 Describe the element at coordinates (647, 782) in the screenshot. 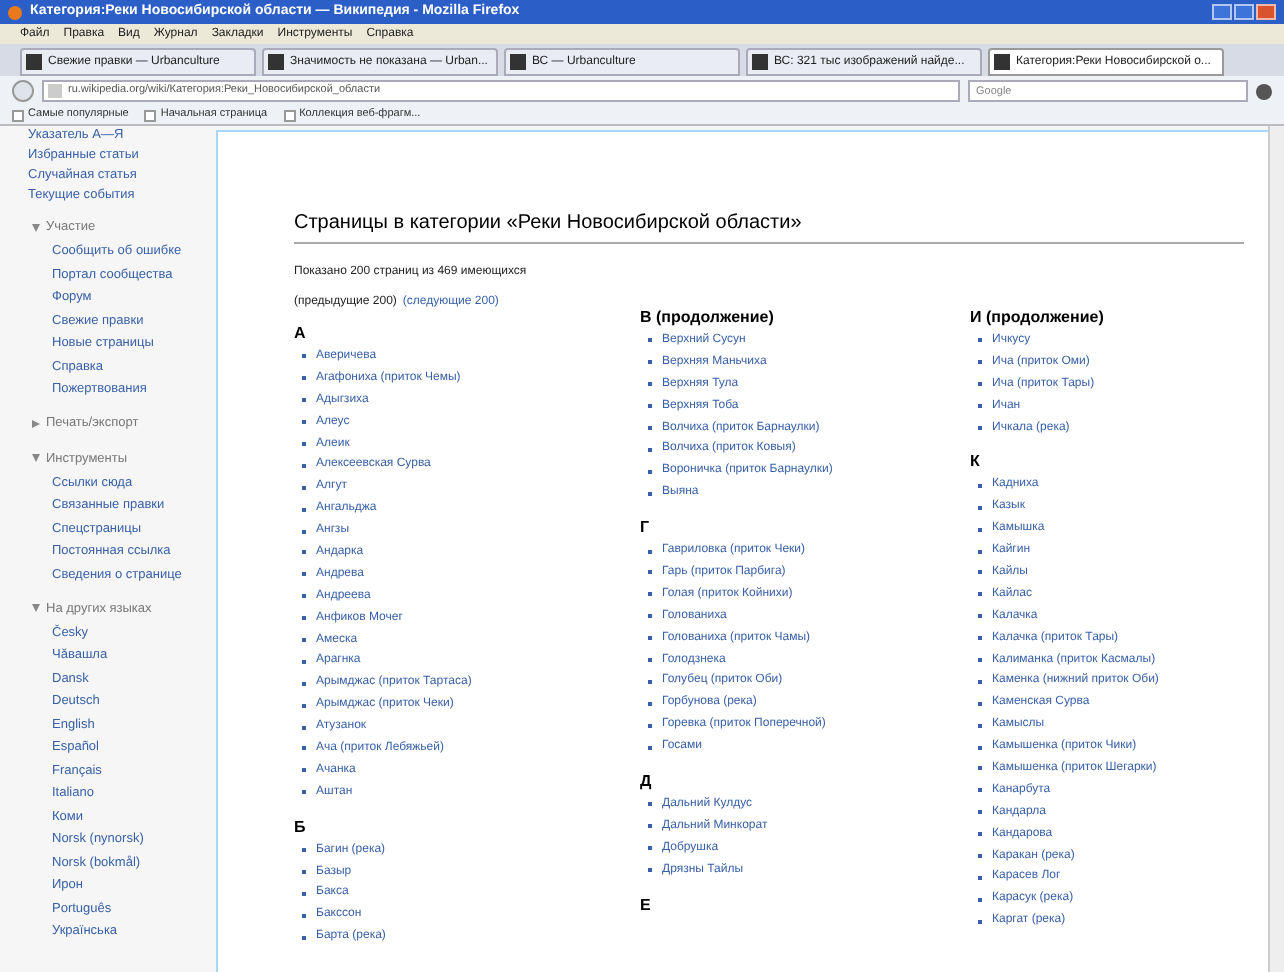

I see `letter-heading: Д` at that location.